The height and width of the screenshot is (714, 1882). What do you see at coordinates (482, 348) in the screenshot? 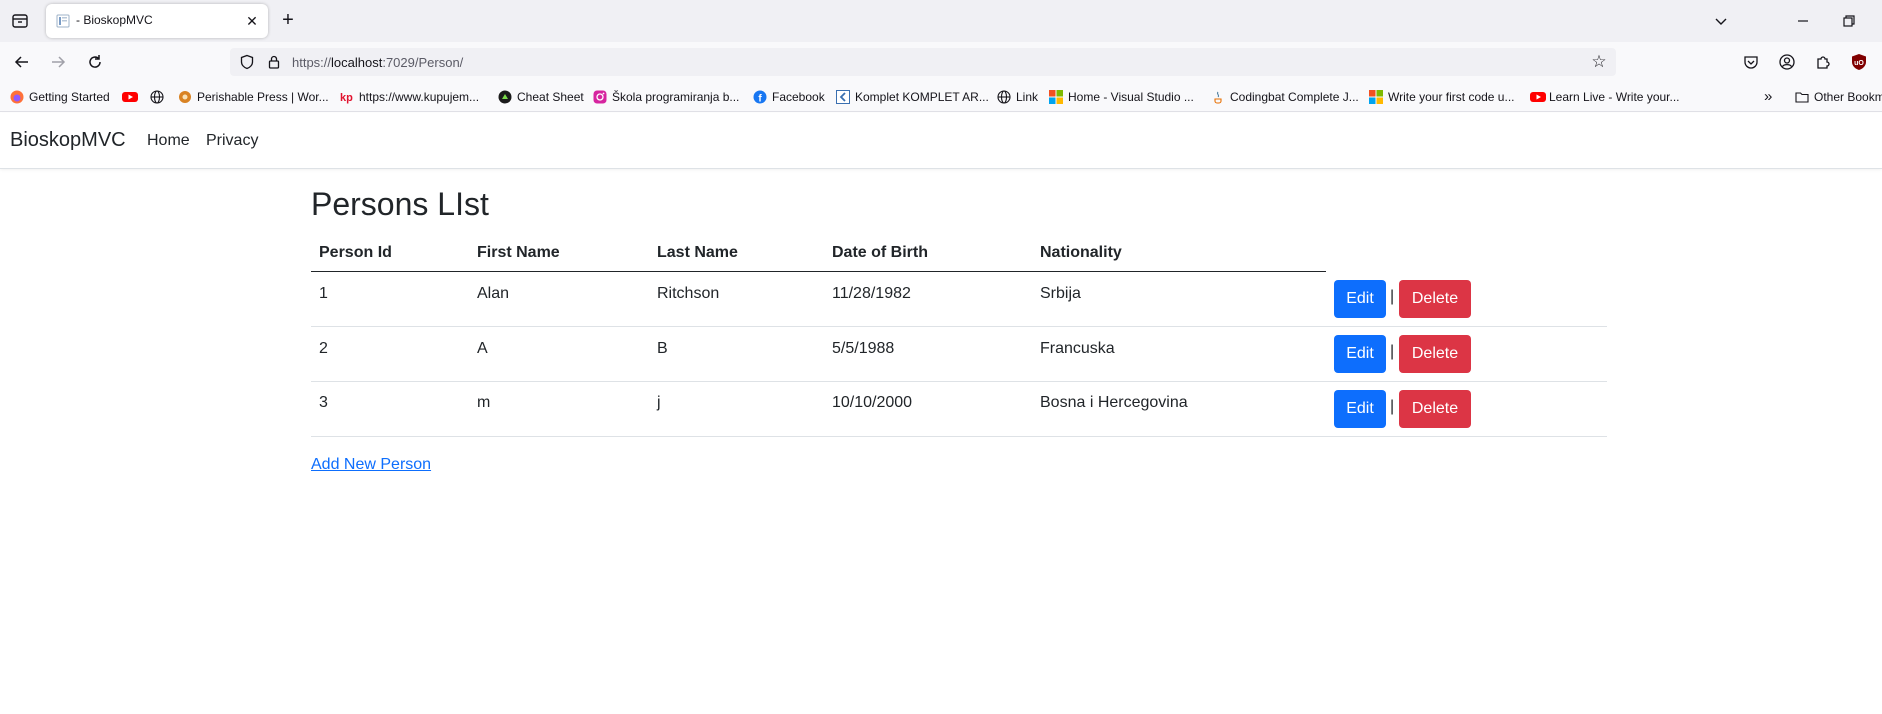
I see `cell-first-name: A` at bounding box center [482, 348].